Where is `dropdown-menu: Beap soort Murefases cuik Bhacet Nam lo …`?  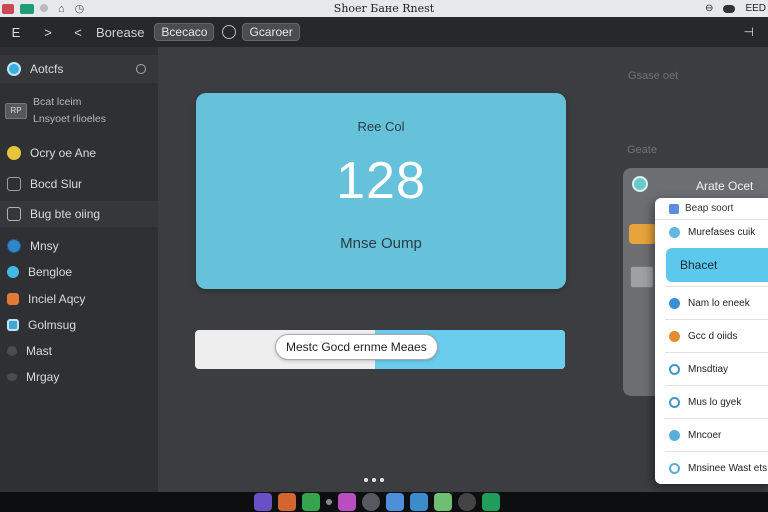
dropdown-menu: Beap soort Murefases cuik Bhacet Nam lo … is located at coordinates (711, 341).